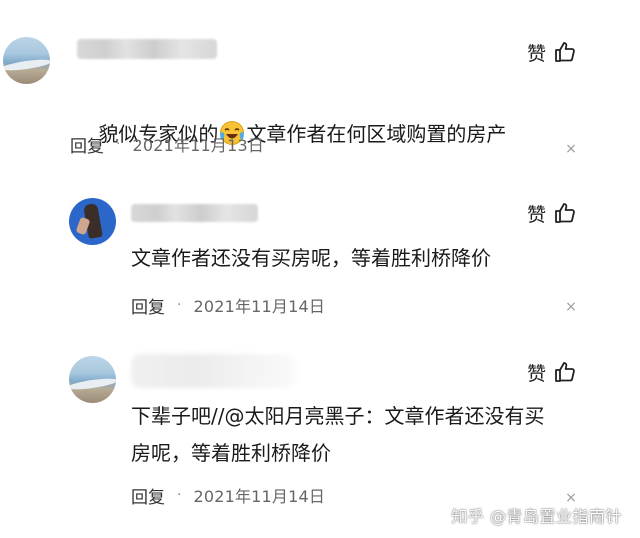 This screenshot has height=538, width=640. What do you see at coordinates (213, 371) in the screenshot?
I see `username-blurred` at bounding box center [213, 371].